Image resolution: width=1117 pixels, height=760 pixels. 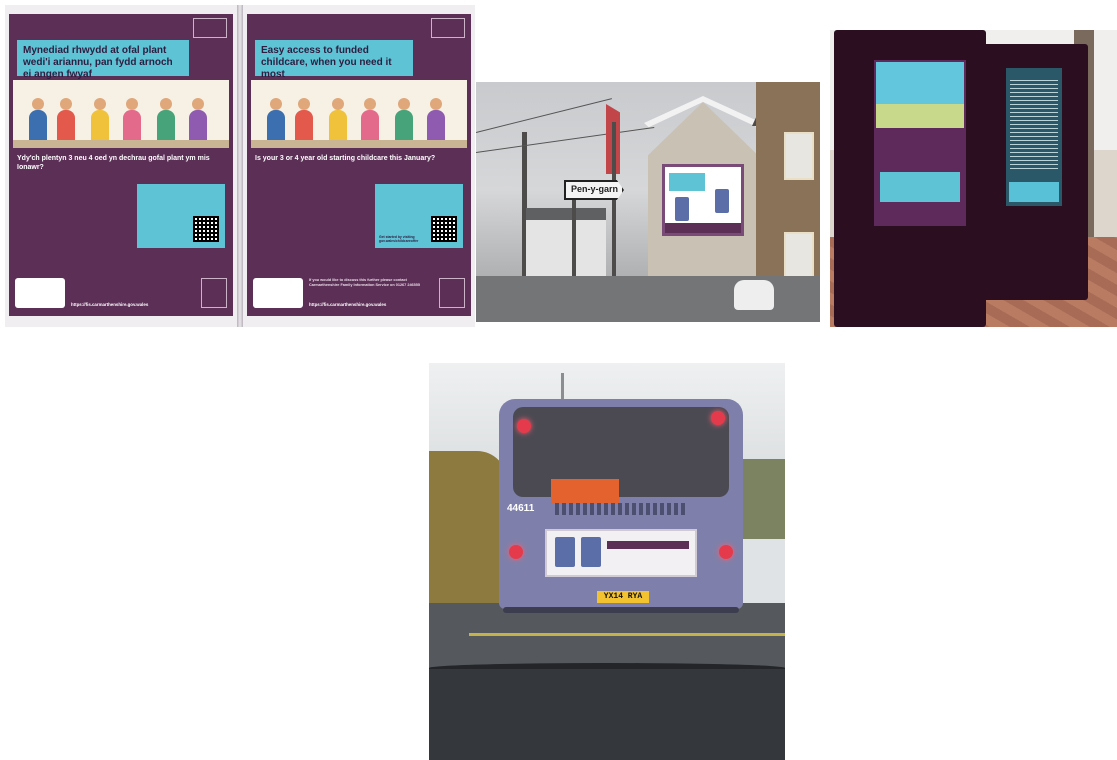 I want to click on welsh-ad-footer: https://fis.carmarthenshire.gov.wales, so click(x=121, y=293).